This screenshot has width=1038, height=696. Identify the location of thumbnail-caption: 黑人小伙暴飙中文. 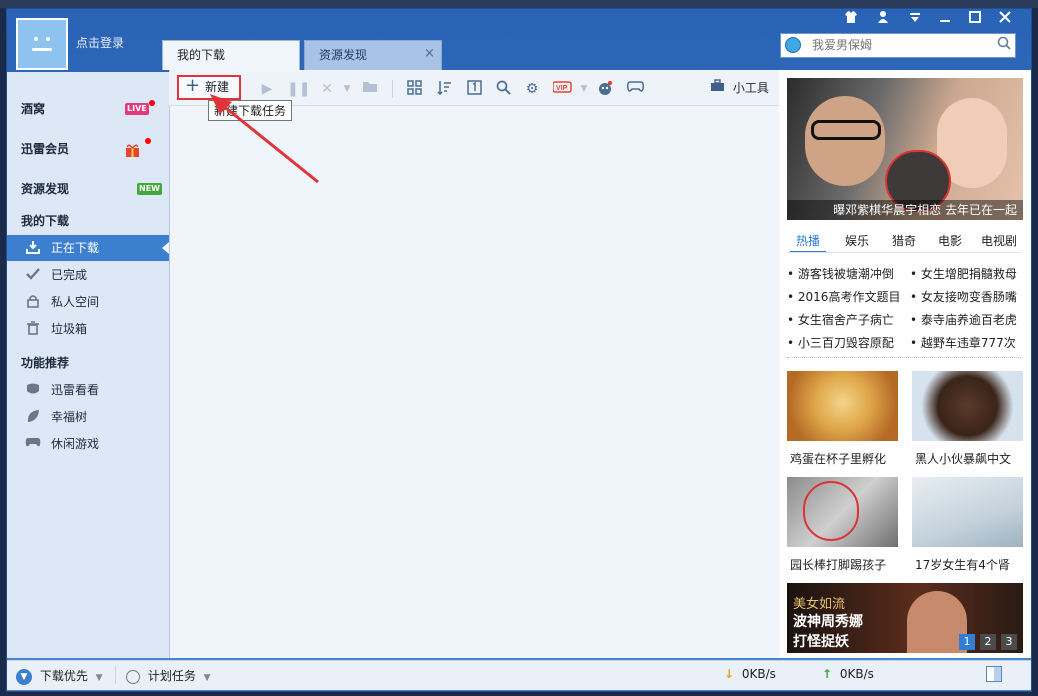
(963, 458).